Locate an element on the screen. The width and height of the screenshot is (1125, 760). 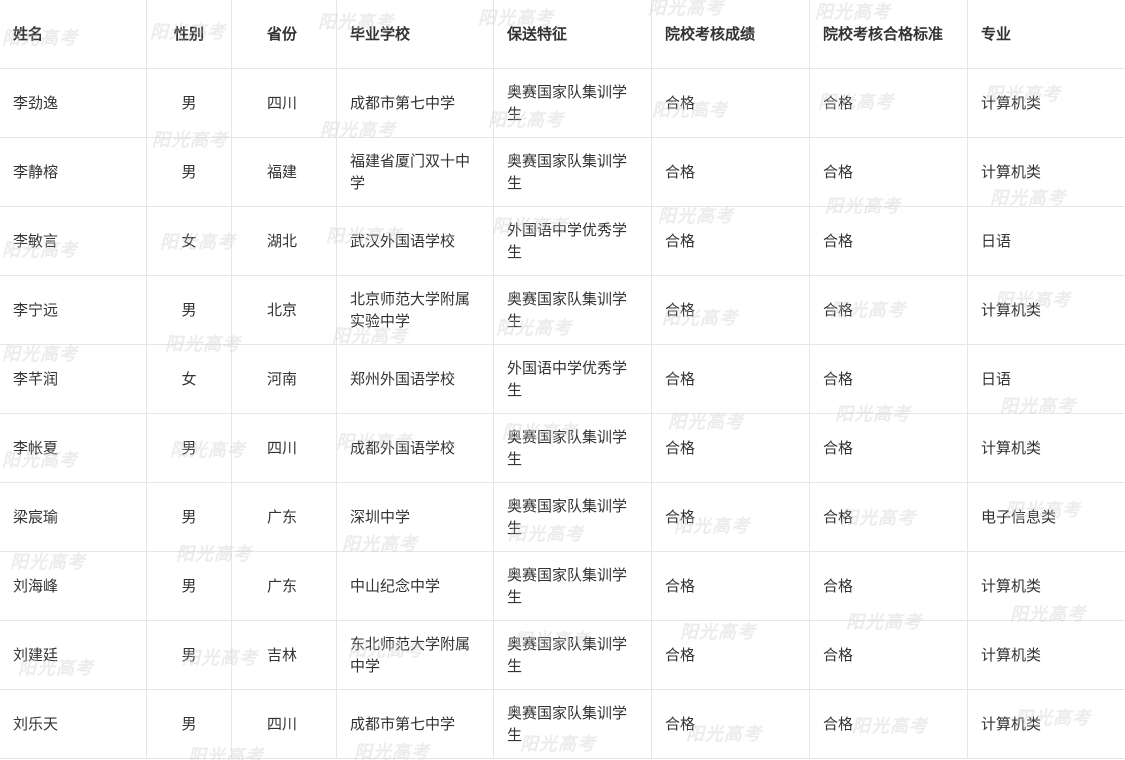
table-header: 姓名 性别 省份 毕业学校 保送特征 院校考核成绩 院校考核合格标准 专业 is located at coordinates (562, 34).